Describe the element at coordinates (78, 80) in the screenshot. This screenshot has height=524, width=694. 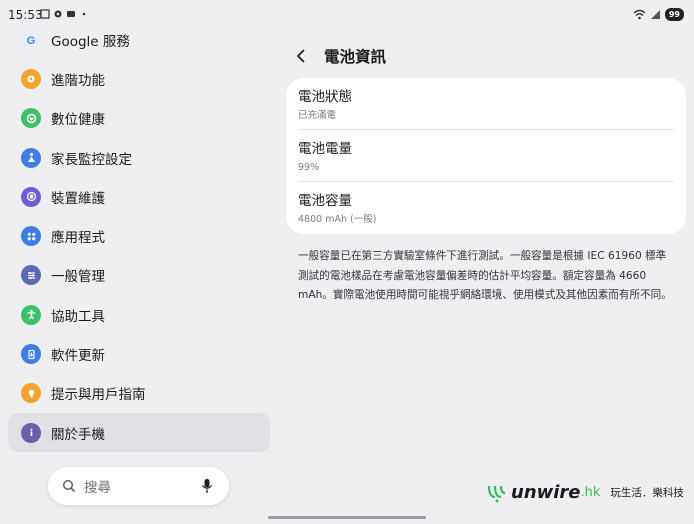
I see `sidebar-item-label: 進階功能` at that location.